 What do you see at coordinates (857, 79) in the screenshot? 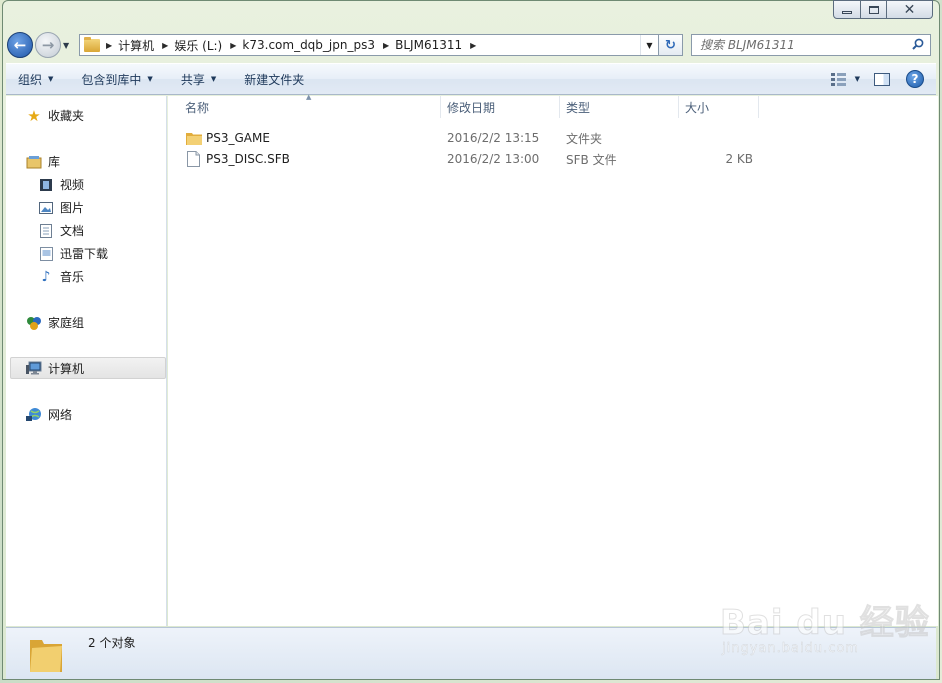
I see `views-dropdown-button: ▼` at bounding box center [857, 79].